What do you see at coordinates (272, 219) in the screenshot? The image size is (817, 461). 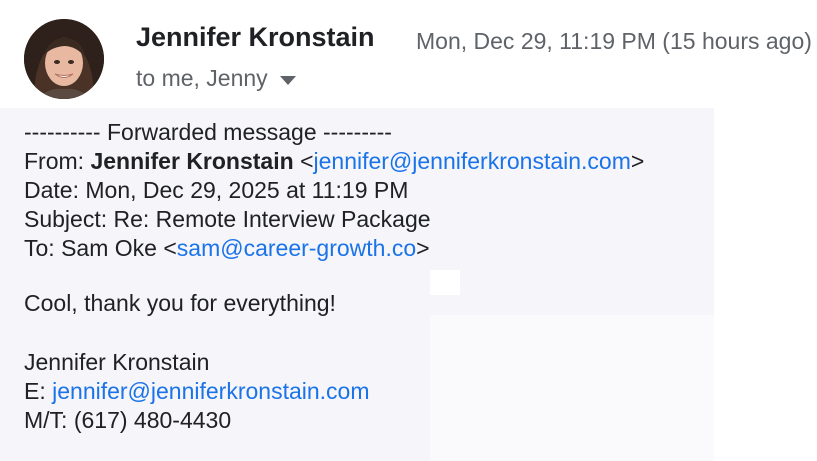 I see `subject-value: Re: Remote Interview Package` at bounding box center [272, 219].